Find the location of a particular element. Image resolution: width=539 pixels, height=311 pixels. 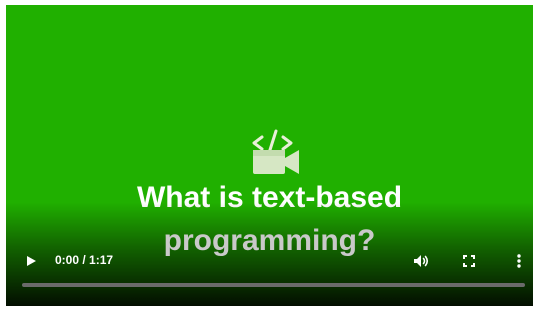

code-video-camera-icon is located at coordinates (275, 151).